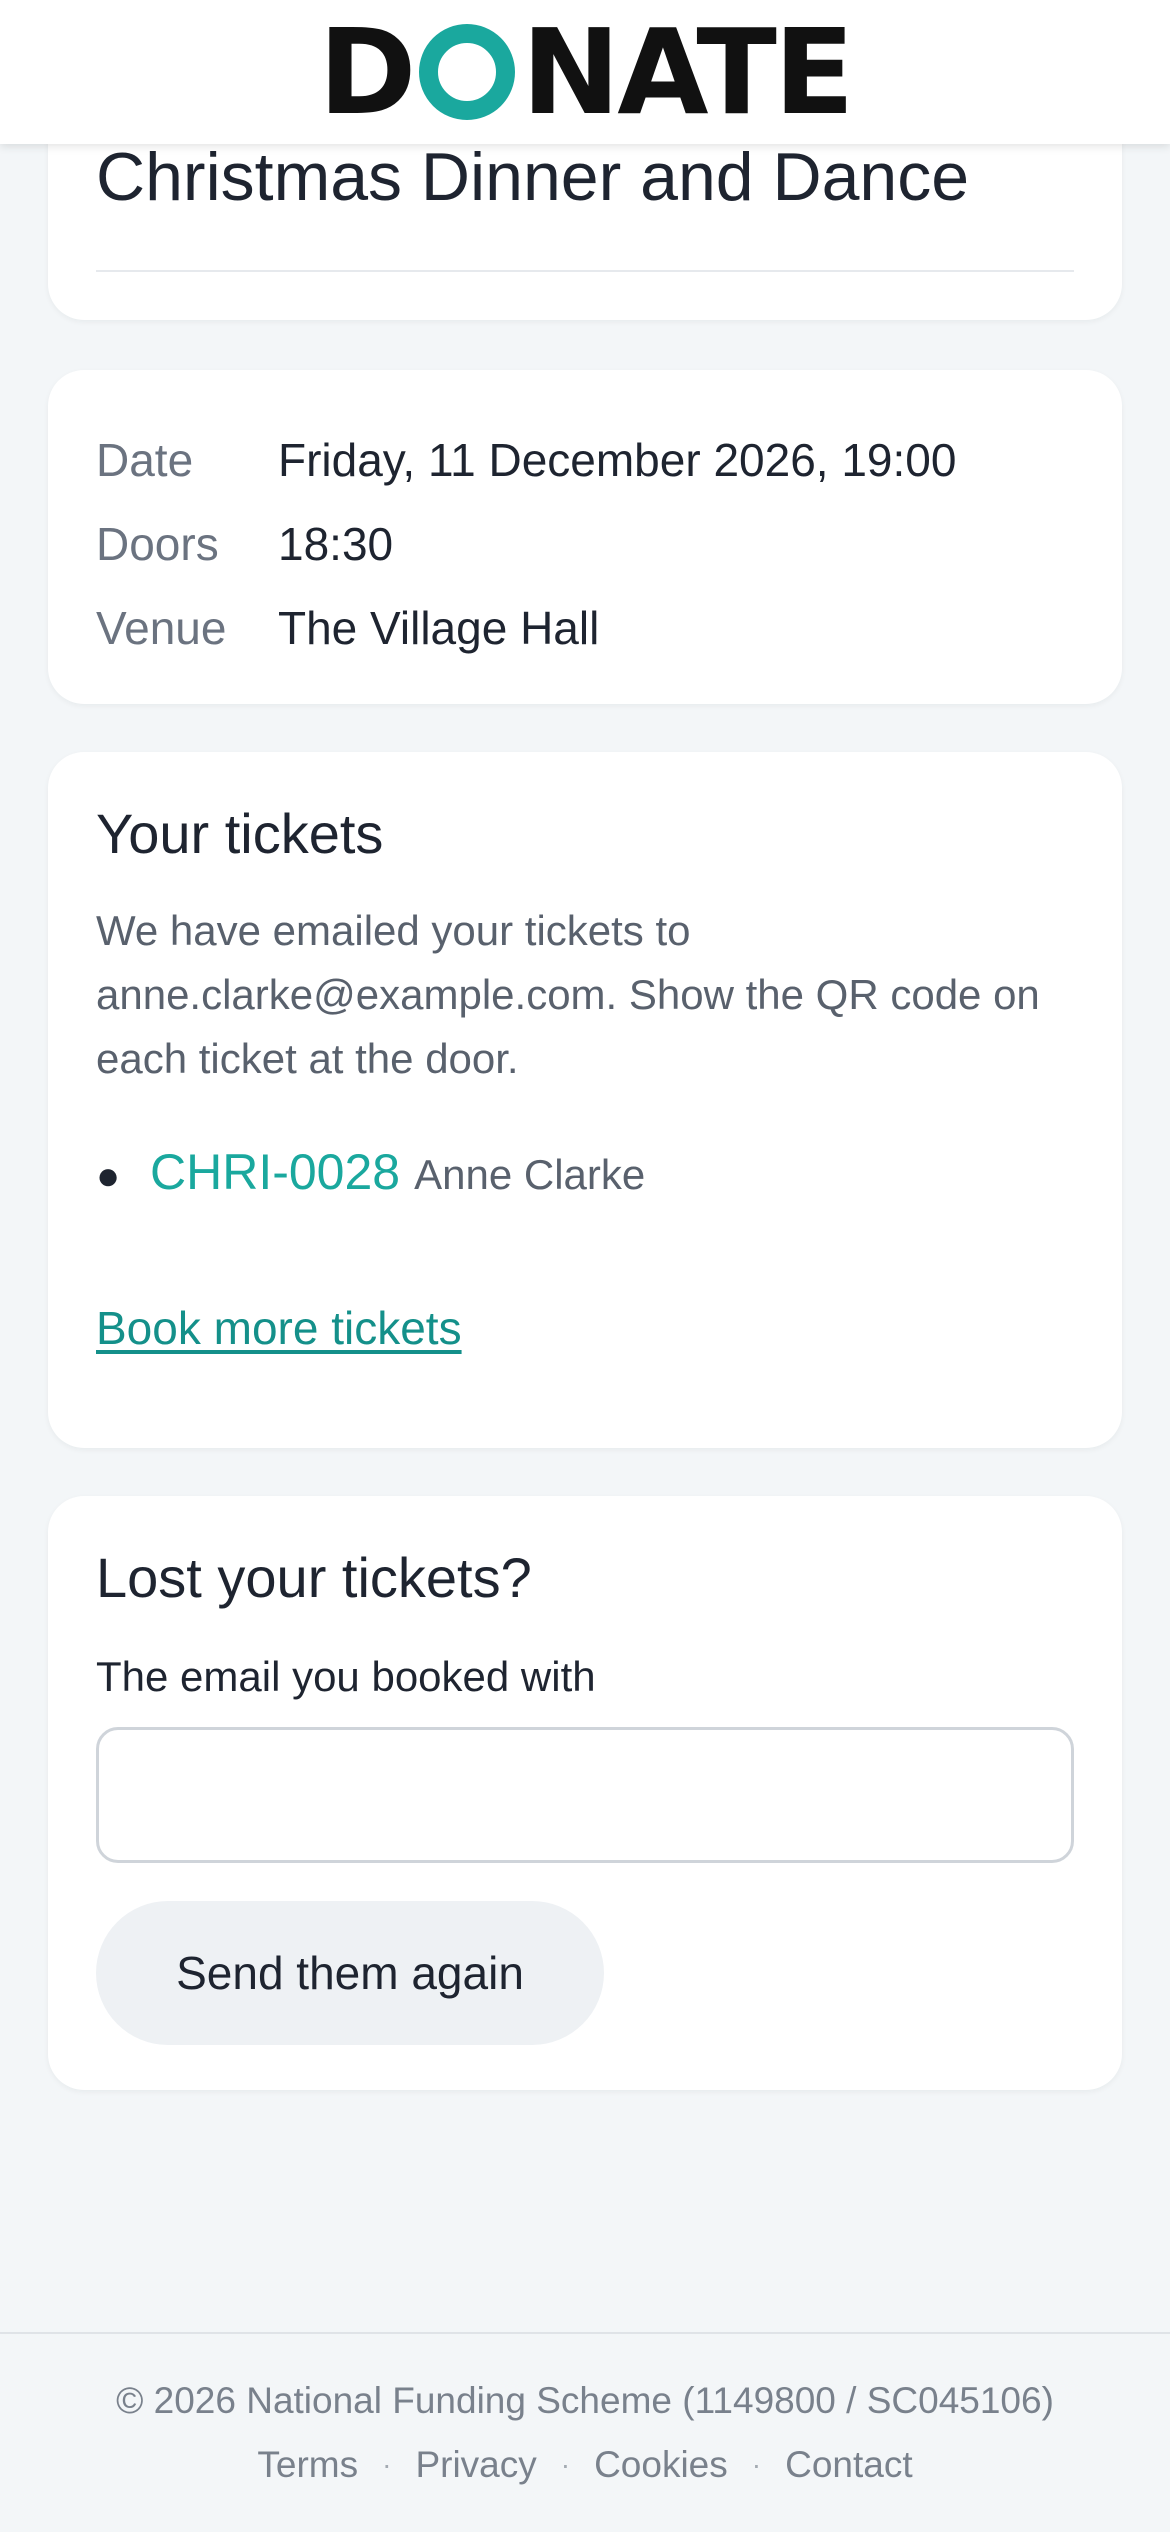  I want to click on footer-nav: Terms · Privacy · Cookies · Contact, so click(585, 2465).